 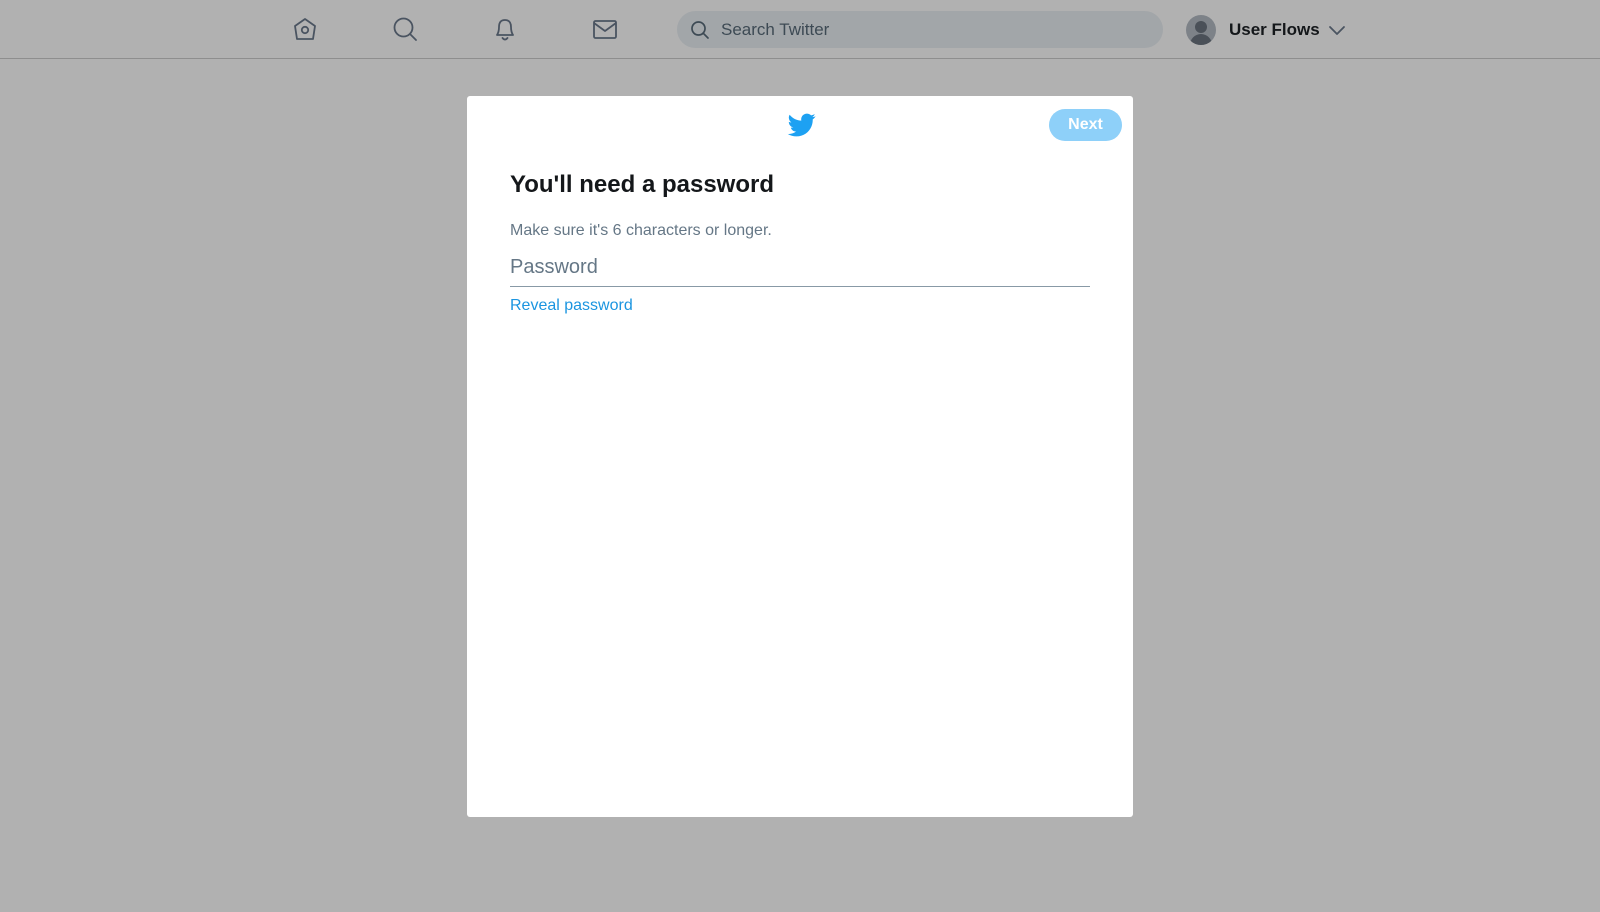 I want to click on search-box, so click(x=920, y=29).